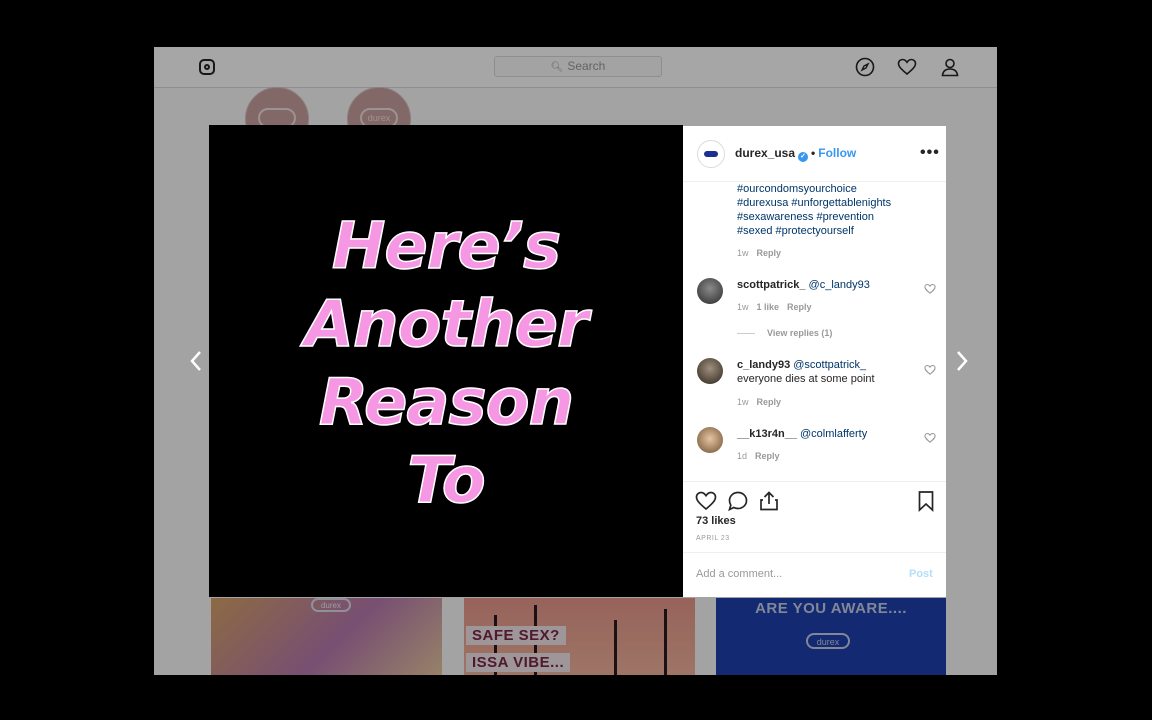  What do you see at coordinates (806, 379) in the screenshot?
I see `comment-body: everyone dies at some point` at bounding box center [806, 379].